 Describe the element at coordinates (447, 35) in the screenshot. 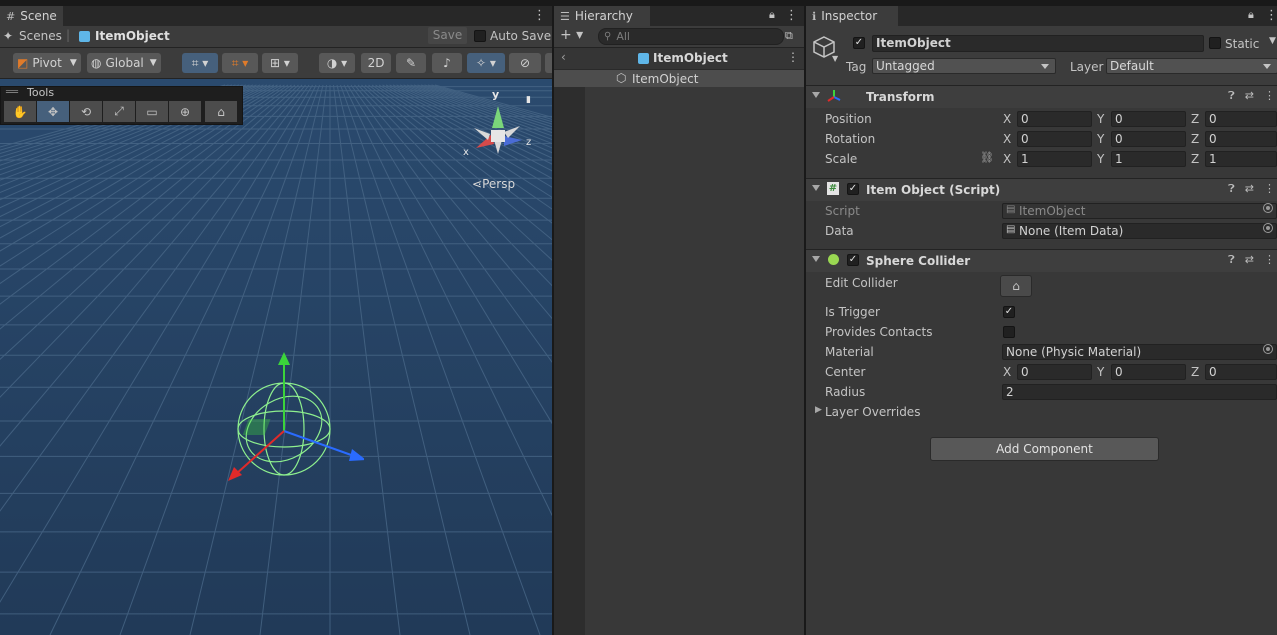

I see `save-button: Save` at that location.